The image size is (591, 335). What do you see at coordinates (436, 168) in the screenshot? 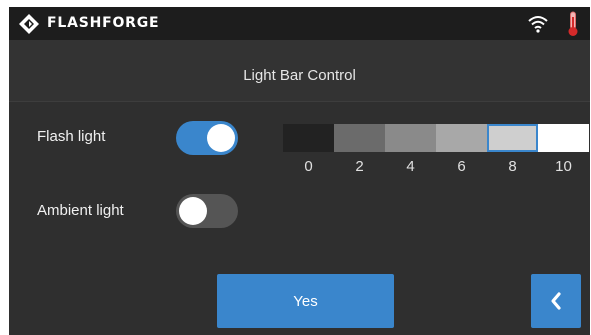
I see `brightness-tick-labels: 0 2 4 6 8 10` at bounding box center [436, 168].